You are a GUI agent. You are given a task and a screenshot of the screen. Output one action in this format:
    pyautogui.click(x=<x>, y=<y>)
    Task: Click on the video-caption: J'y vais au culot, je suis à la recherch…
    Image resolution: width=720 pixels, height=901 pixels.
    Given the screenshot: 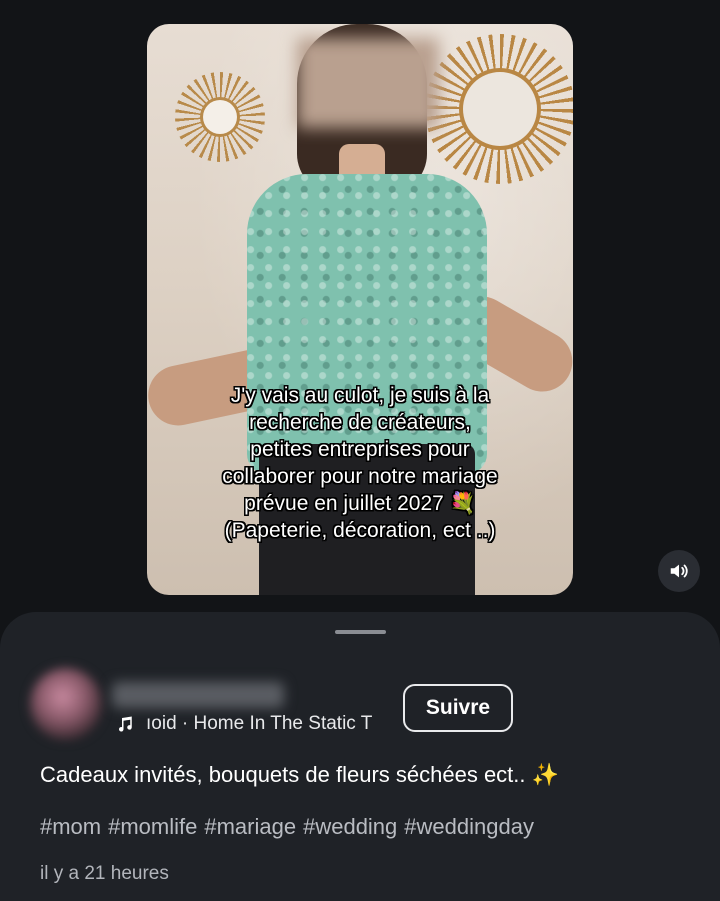 What is the action you would take?
    pyautogui.click(x=360, y=463)
    